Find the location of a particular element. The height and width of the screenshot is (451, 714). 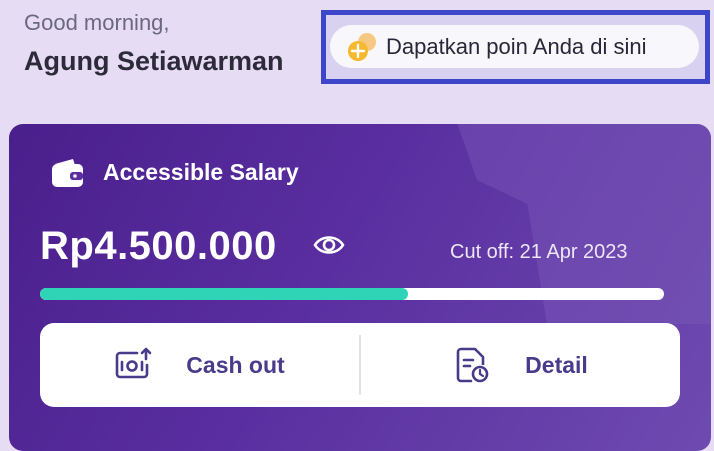

card-title: Accessible Salary is located at coordinates (201, 172).